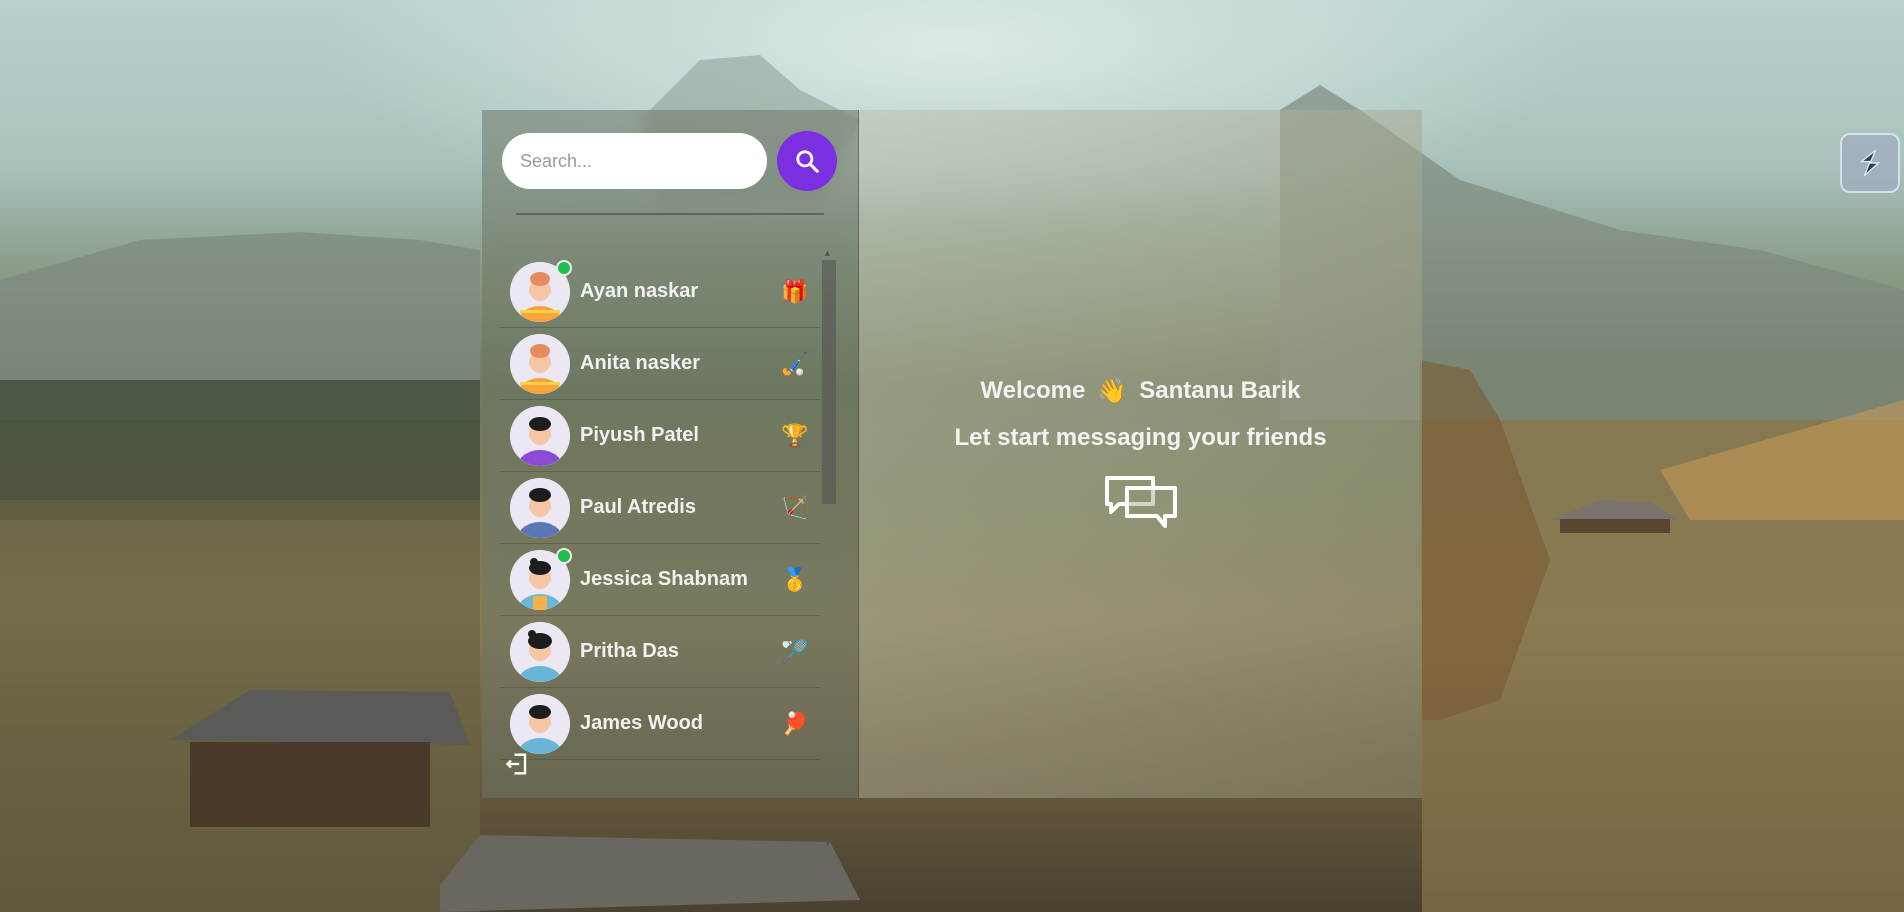 The height and width of the screenshot is (912, 1904). I want to click on welcome-subtitle: Let start messaging your friends, so click(1140, 437).